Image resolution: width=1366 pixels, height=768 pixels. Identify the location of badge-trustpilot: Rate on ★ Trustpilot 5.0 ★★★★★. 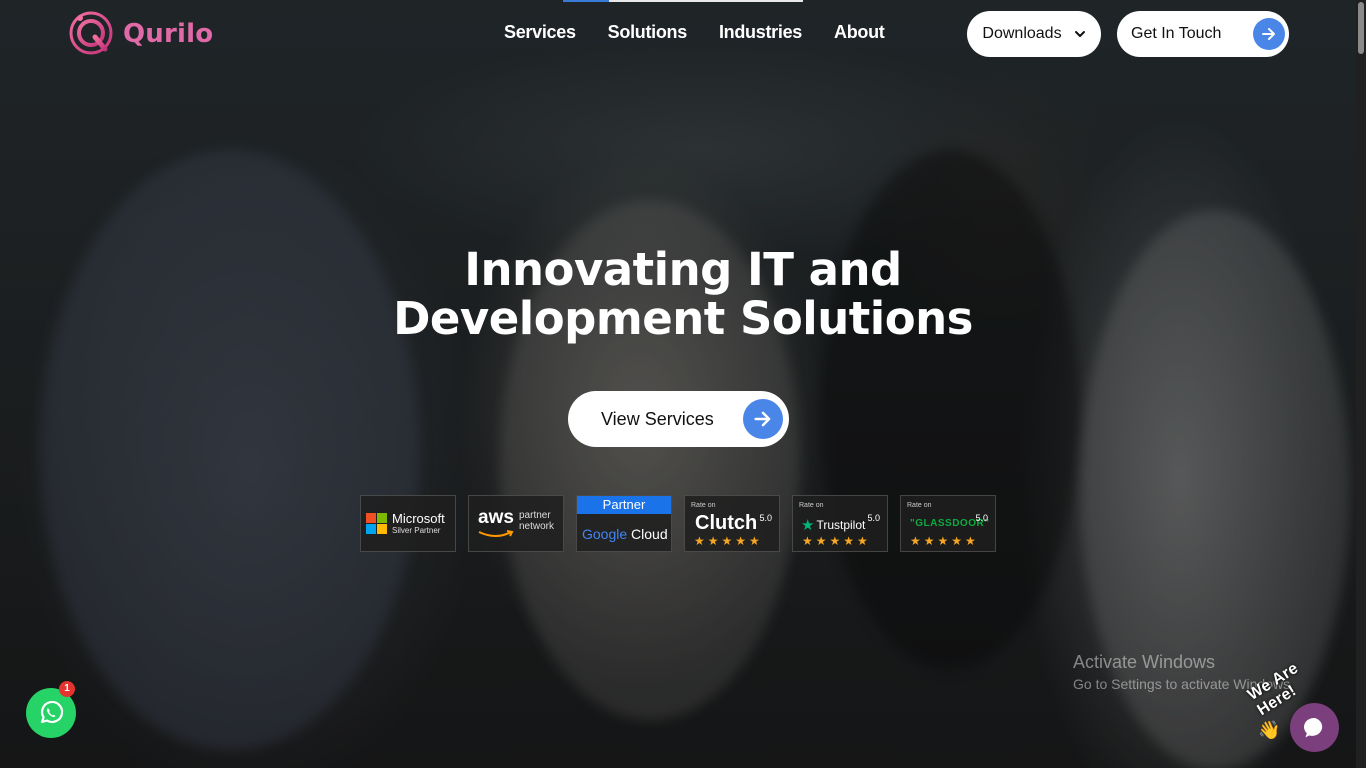
(840, 523).